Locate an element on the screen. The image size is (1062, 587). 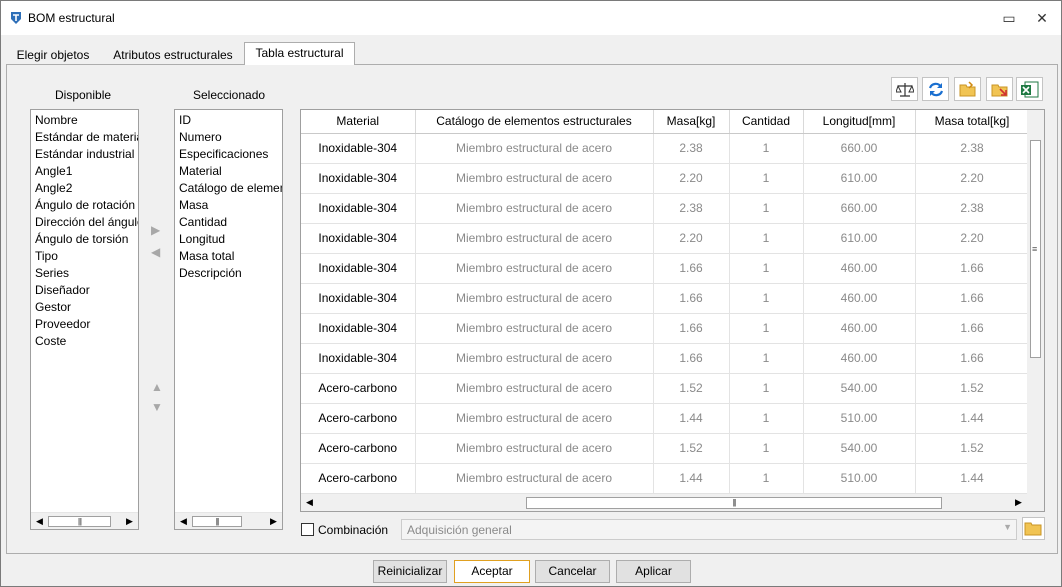
accept-button: Aceptar is located at coordinates (492, 571).